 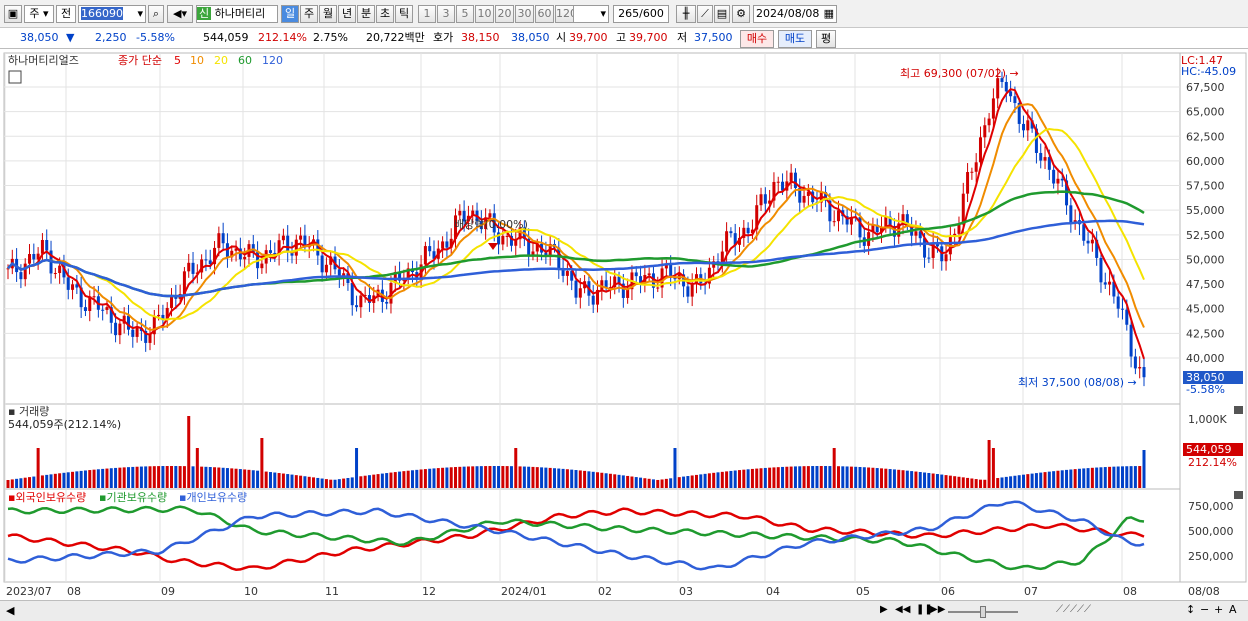 What do you see at coordinates (524, 14) in the screenshot?
I see `interval-30-button: 30` at bounding box center [524, 14].